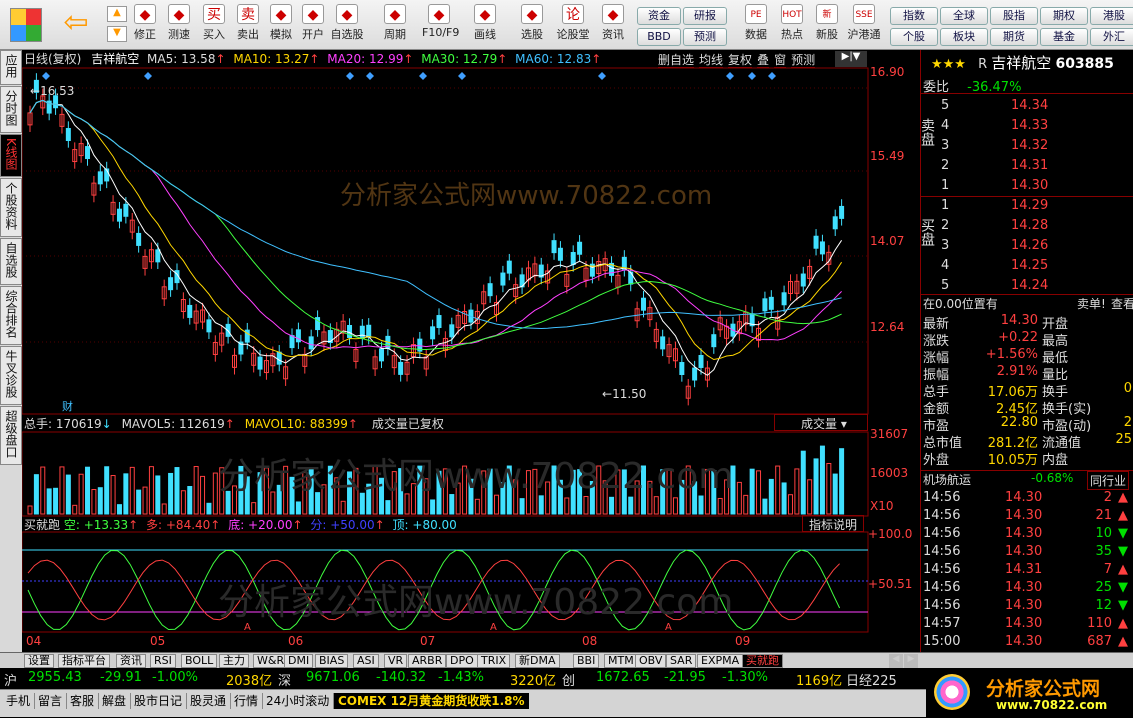 This screenshot has height=718, width=1133. I want to click on news-scroll: COMEX 12月黄金期货收跌1.8%, so click(431, 701).